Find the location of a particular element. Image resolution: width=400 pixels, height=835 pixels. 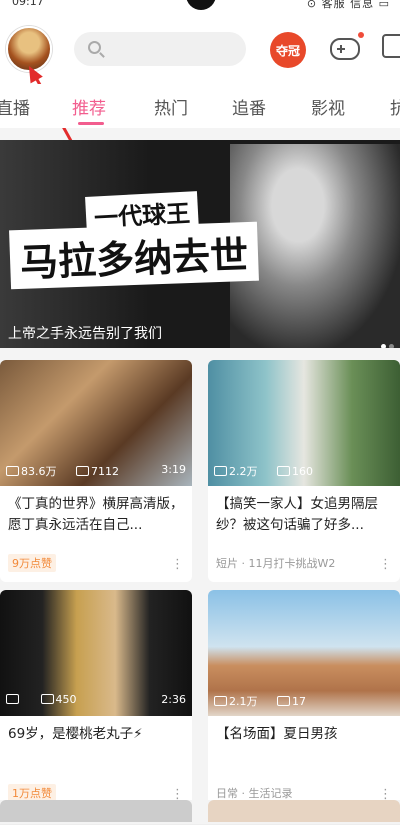

danmaku-count: 17 is located at coordinates (299, 701).